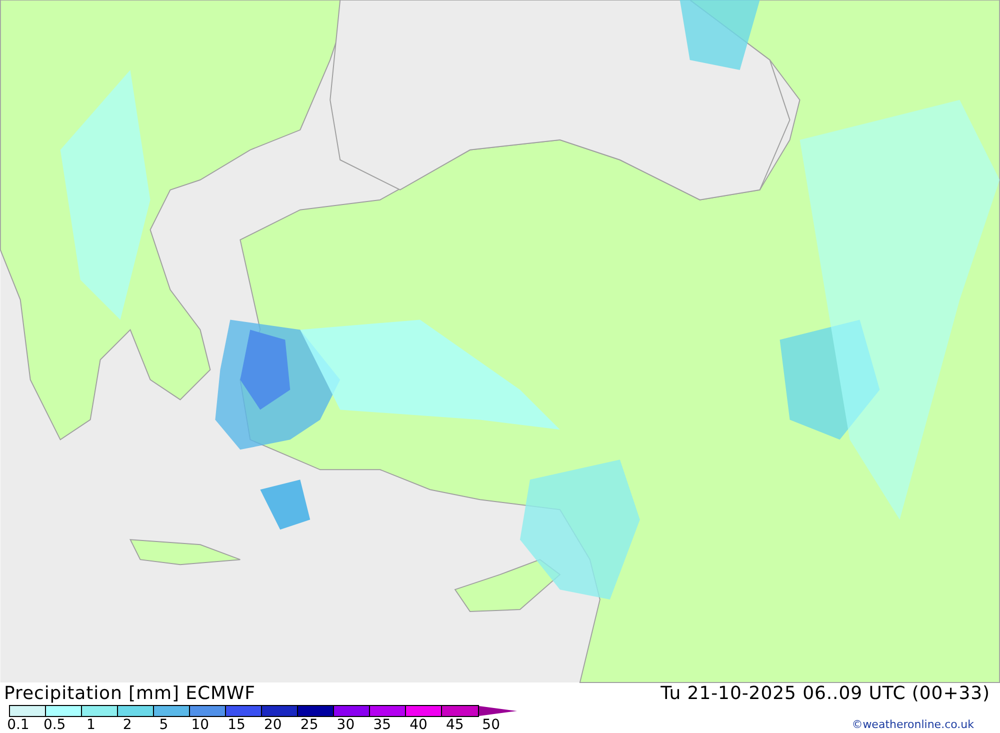 The width and height of the screenshot is (1000, 733). I want to click on legend-label: 25, so click(309, 724).